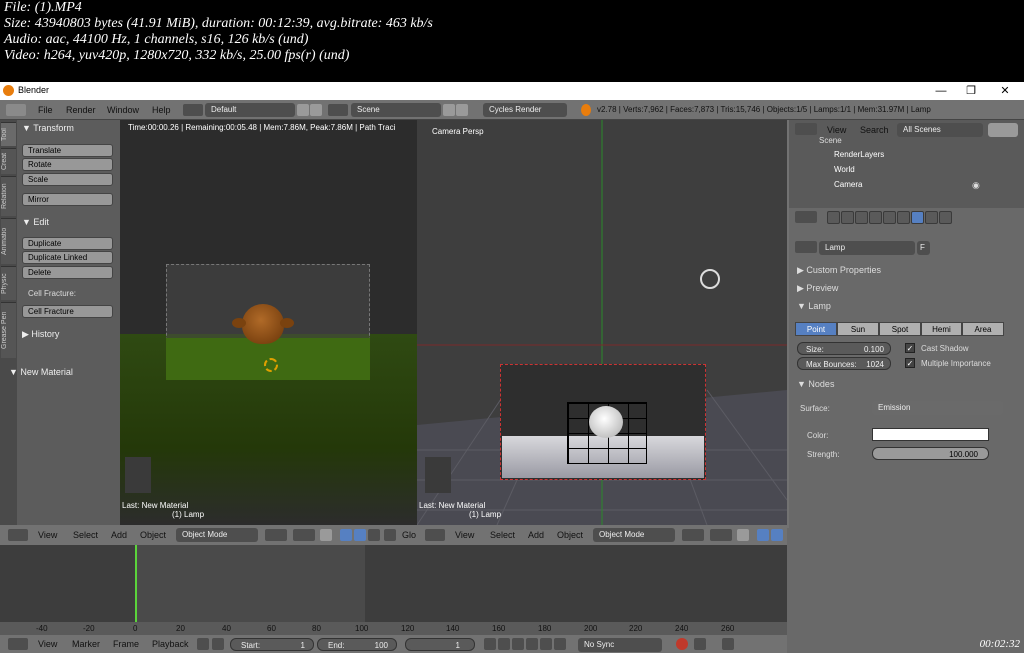 Image resolution: width=1024 pixels, height=653 pixels. Describe the element at coordinates (728, 644) in the screenshot. I see `keyframe-insert-icon` at that location.